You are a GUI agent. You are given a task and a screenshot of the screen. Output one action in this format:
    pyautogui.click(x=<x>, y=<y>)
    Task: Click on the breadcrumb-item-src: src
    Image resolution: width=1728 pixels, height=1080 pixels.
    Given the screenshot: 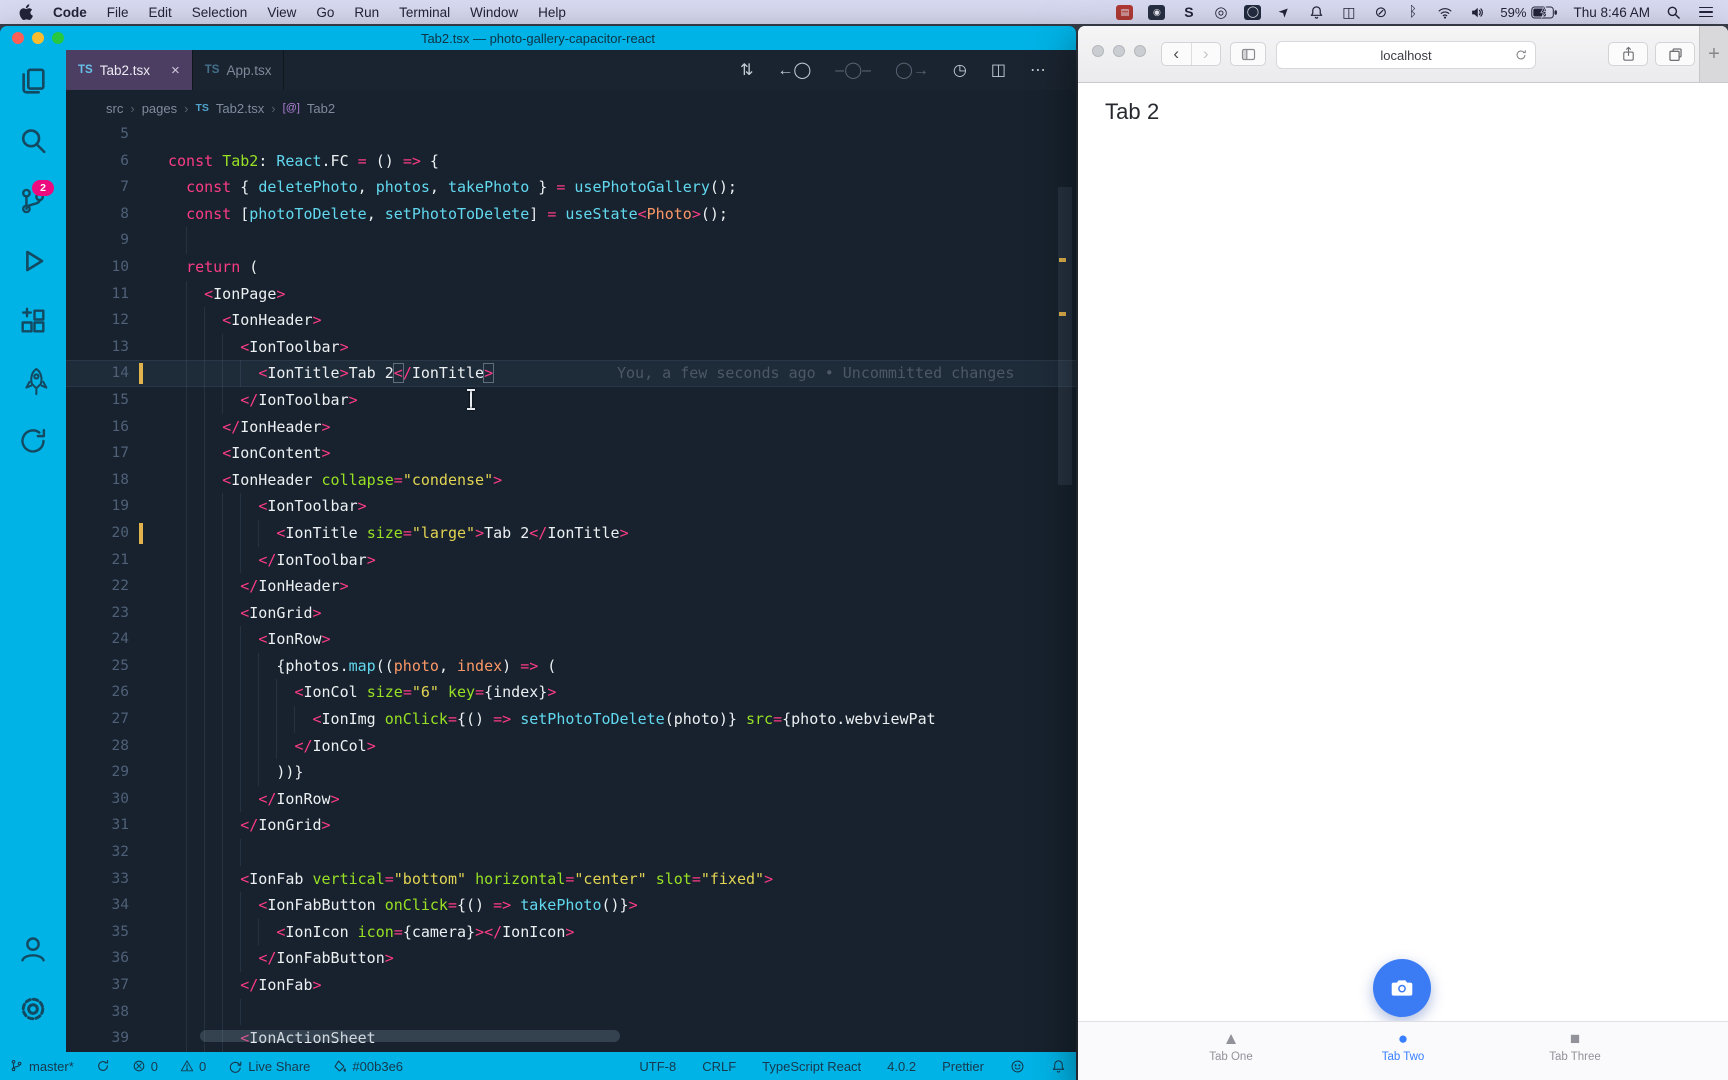 What is the action you would take?
    pyautogui.click(x=114, y=108)
    